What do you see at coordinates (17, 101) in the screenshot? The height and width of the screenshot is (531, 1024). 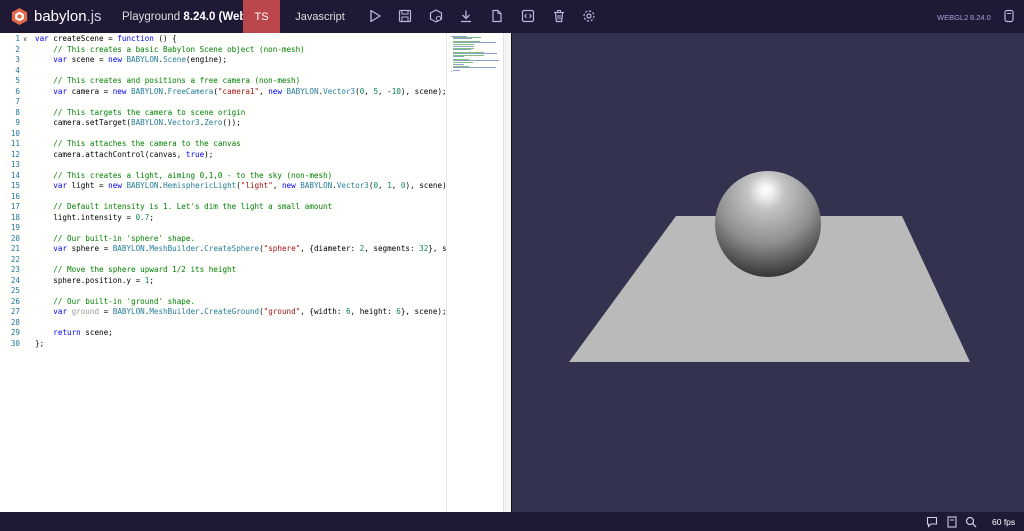 I see `line-number: 7` at bounding box center [17, 101].